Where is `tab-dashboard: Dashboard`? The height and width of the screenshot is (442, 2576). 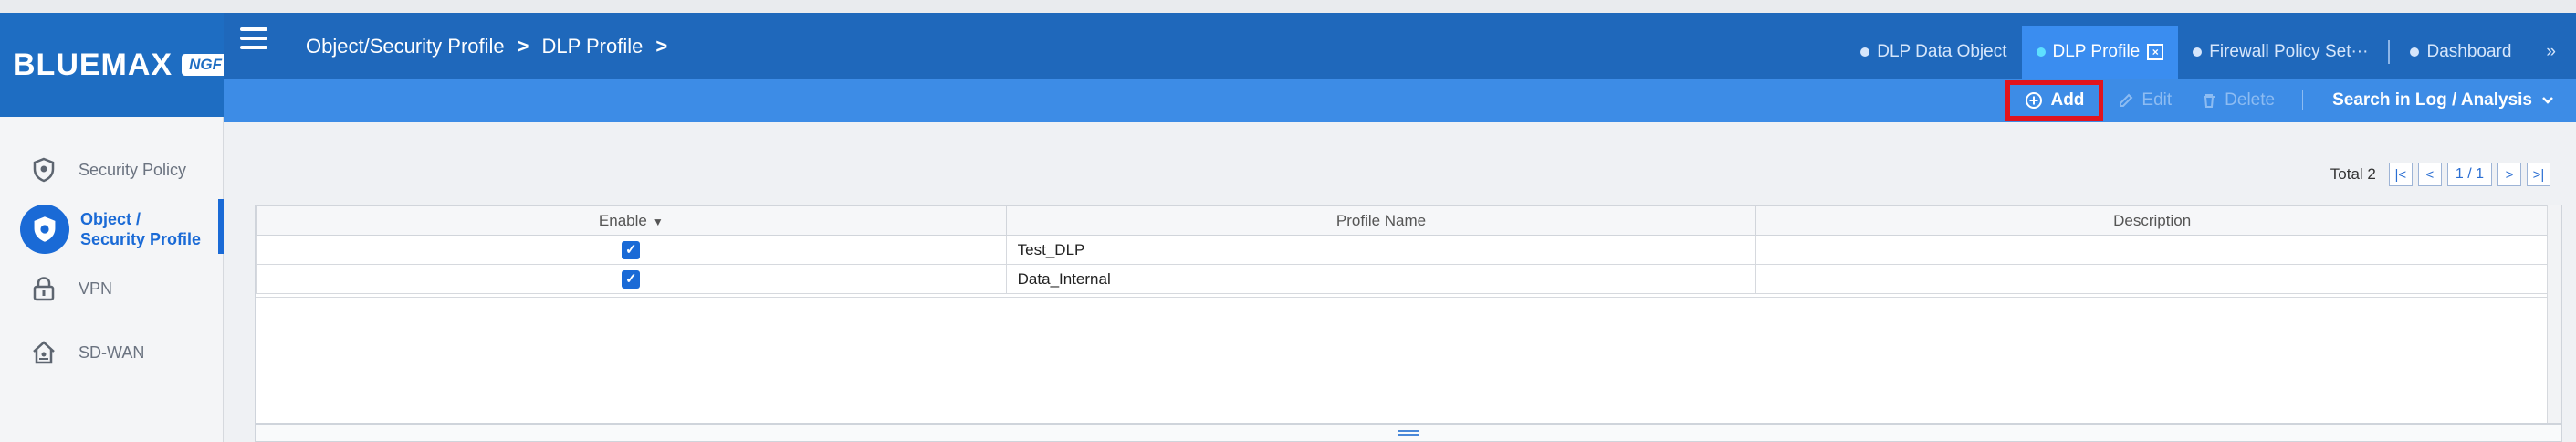
tab-dashboard: Dashboard is located at coordinates (2460, 52).